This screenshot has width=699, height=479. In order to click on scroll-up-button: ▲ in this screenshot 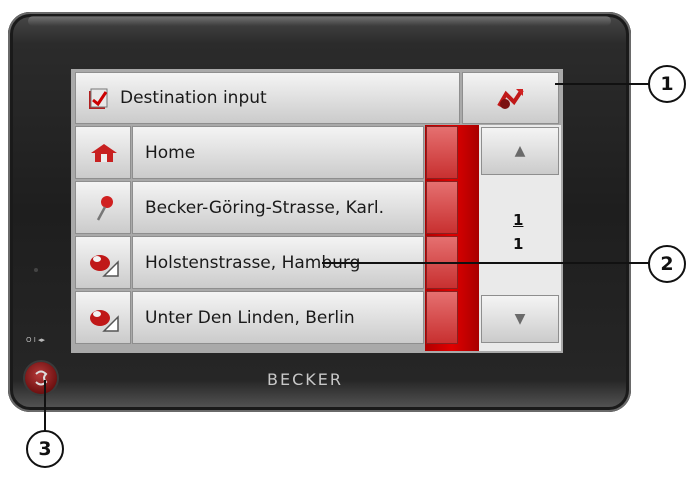, I will do `click(520, 151)`.